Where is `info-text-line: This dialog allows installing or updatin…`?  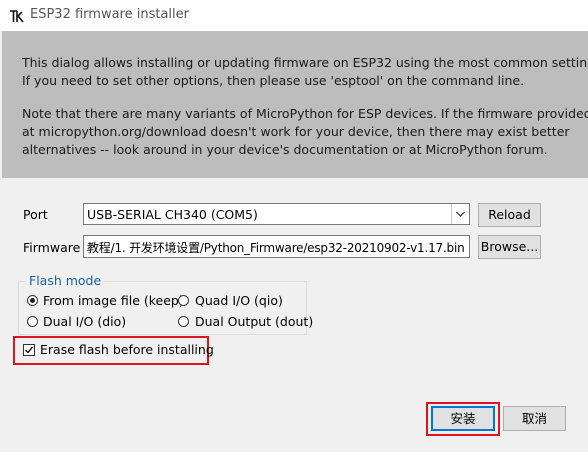
info-text-line: This dialog allows installing or updatin… is located at coordinates (305, 62).